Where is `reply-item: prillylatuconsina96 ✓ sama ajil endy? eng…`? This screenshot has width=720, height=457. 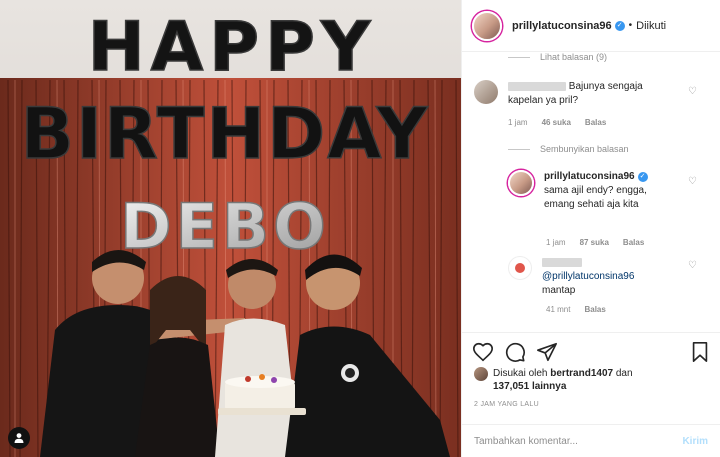
reply-item: prillylatuconsina96 ✓ sama ajil endy? eng… is located at coordinates (598, 191).